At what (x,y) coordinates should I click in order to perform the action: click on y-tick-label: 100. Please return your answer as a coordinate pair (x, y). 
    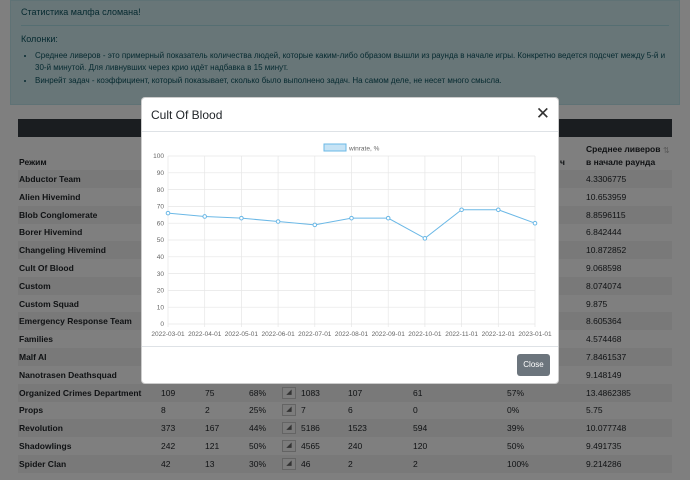
    Looking at the image, I should click on (158, 156).